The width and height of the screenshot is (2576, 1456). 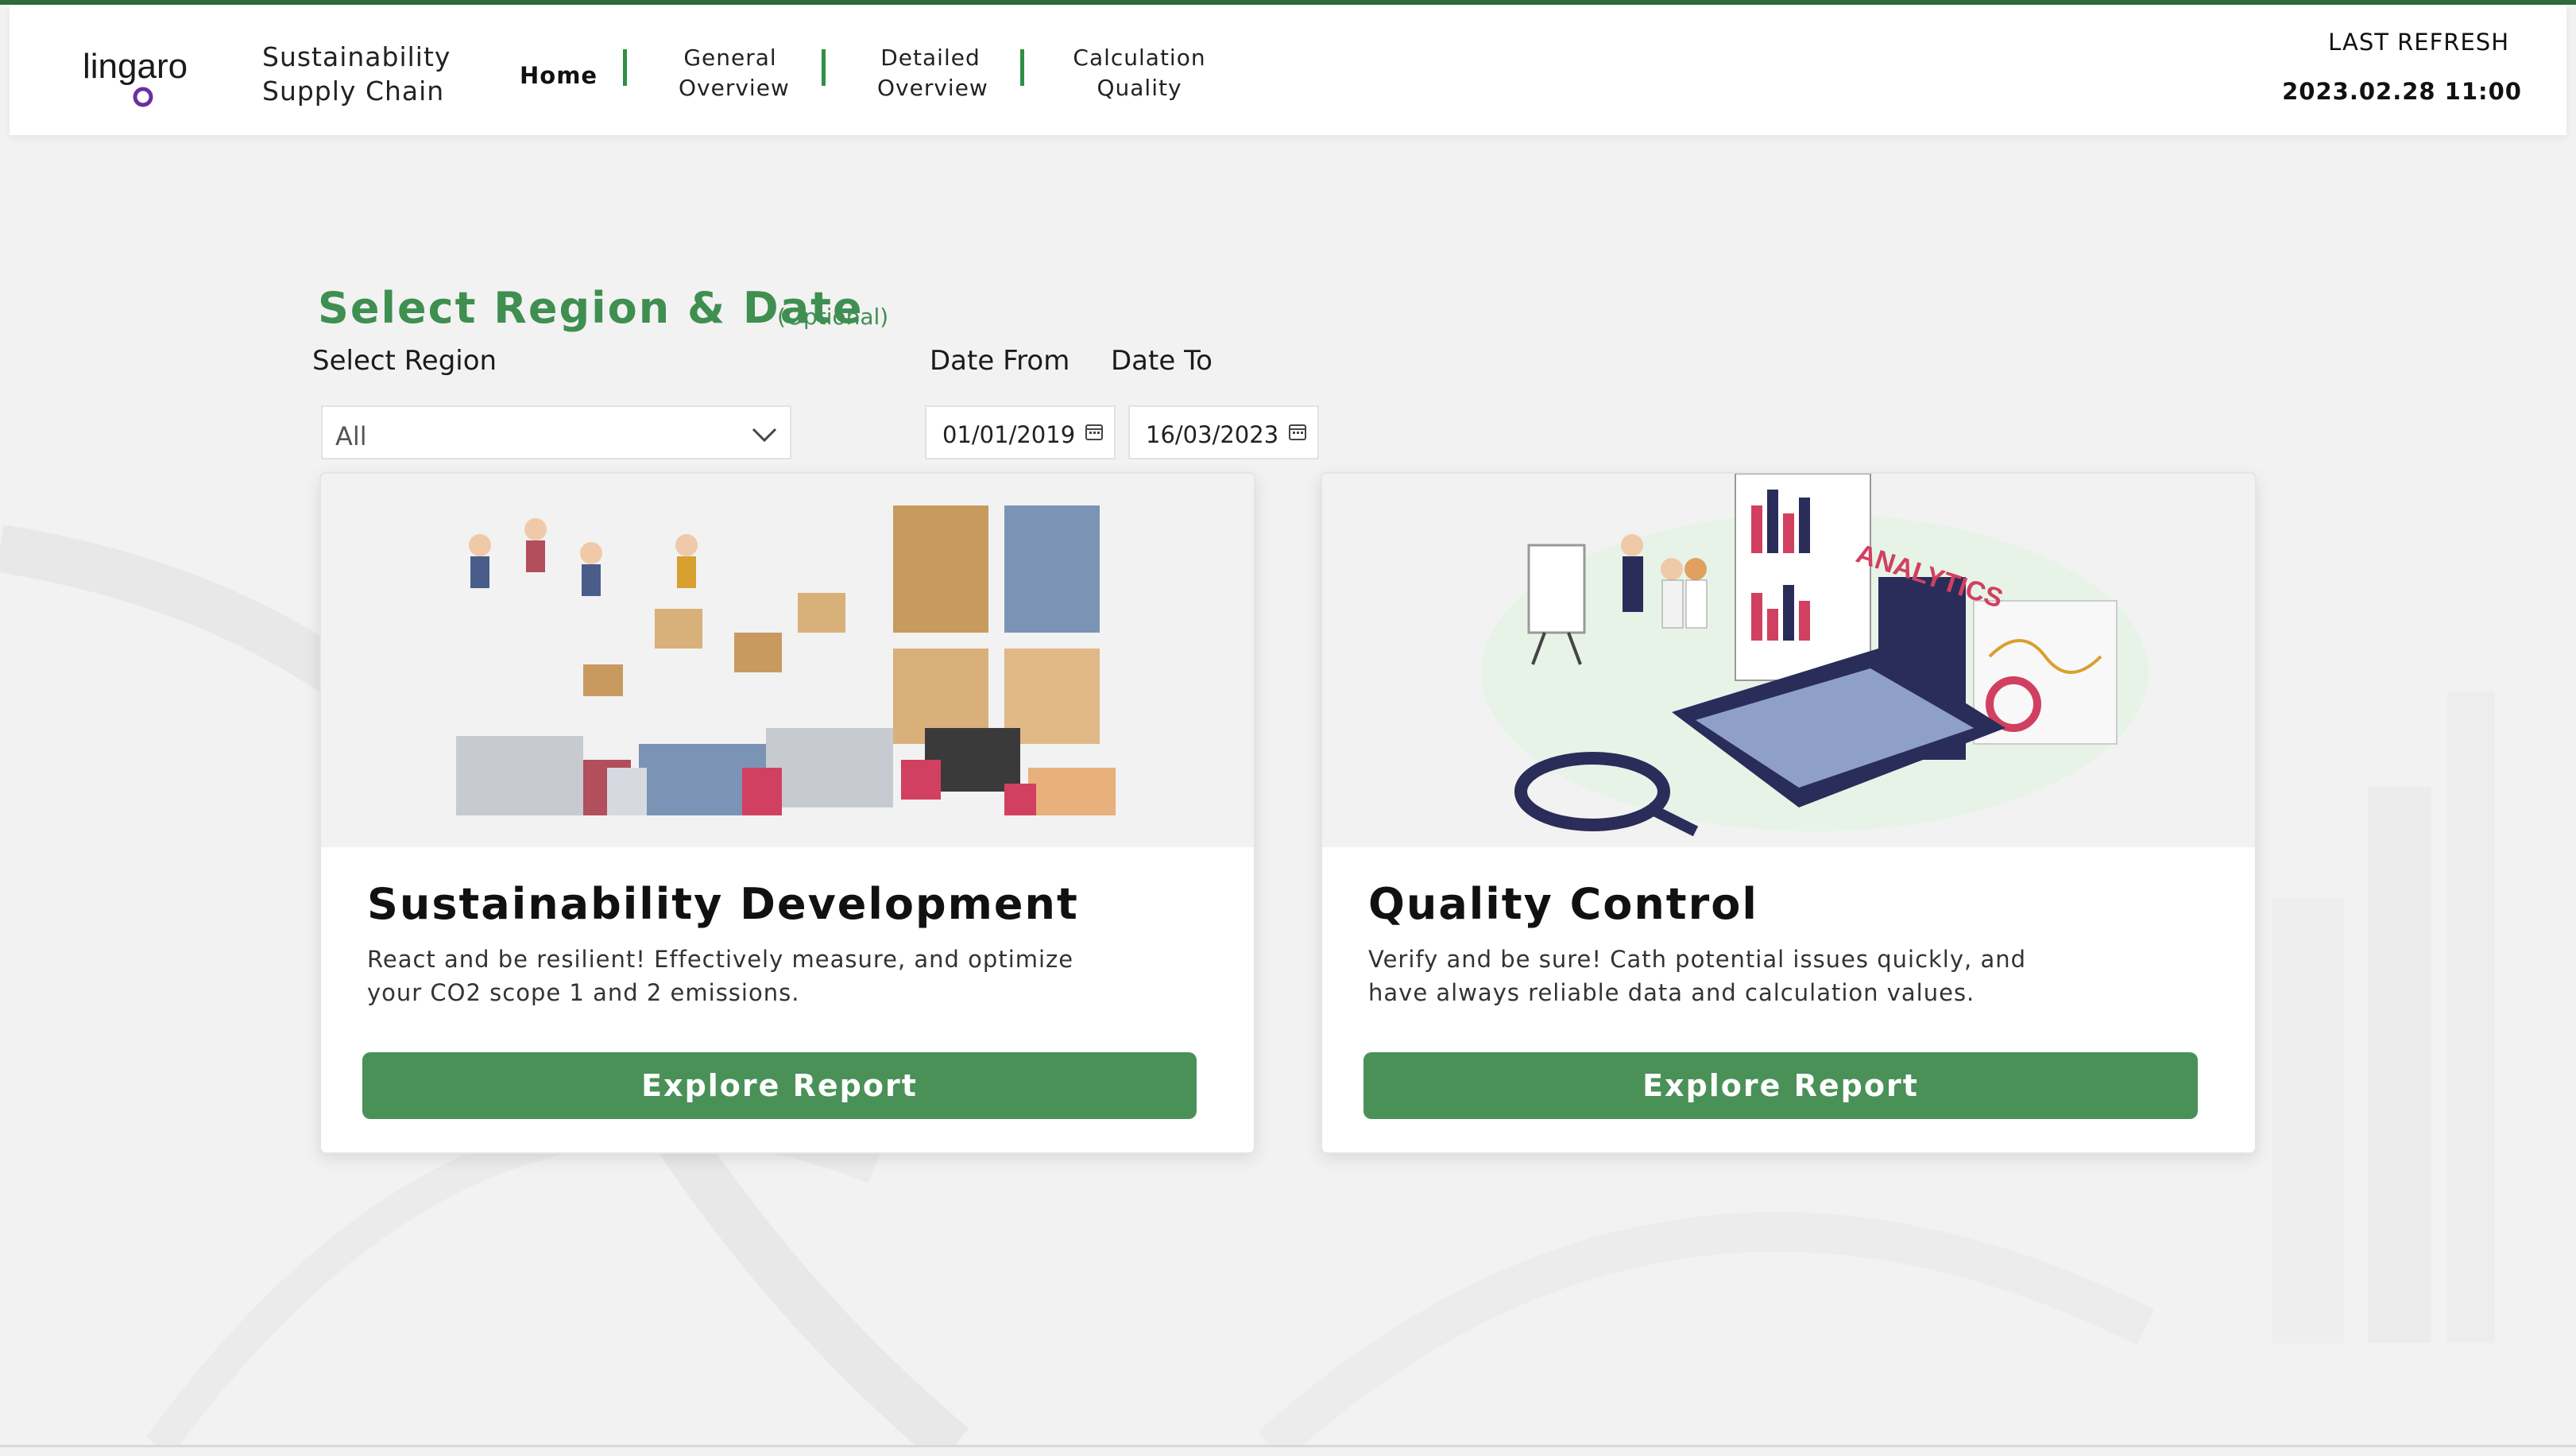 What do you see at coordinates (356, 56) in the screenshot?
I see `app-title-line1: Sustainability` at bounding box center [356, 56].